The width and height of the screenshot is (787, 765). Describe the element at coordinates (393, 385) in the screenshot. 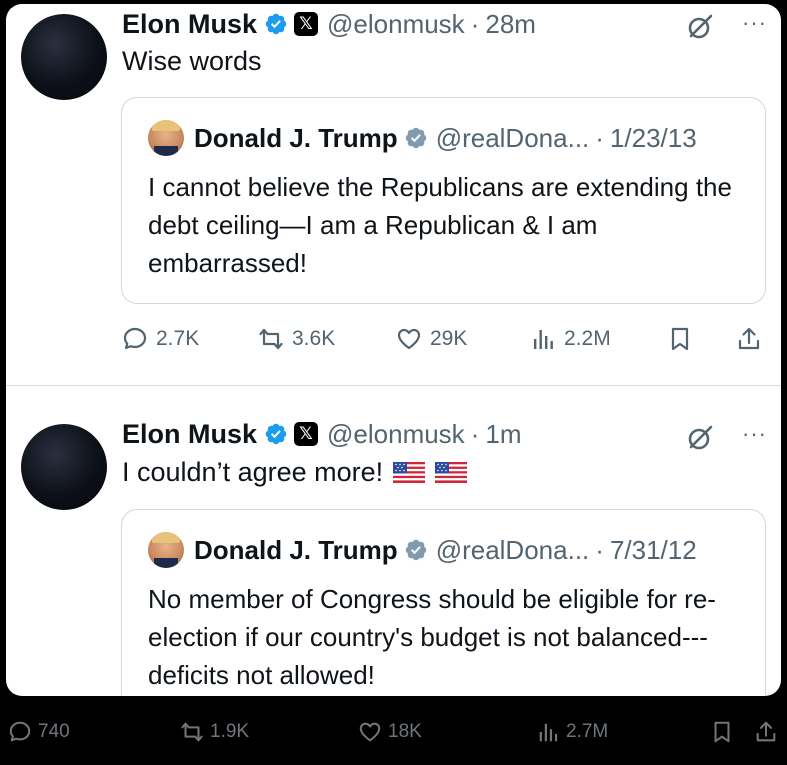

I see `divider` at that location.